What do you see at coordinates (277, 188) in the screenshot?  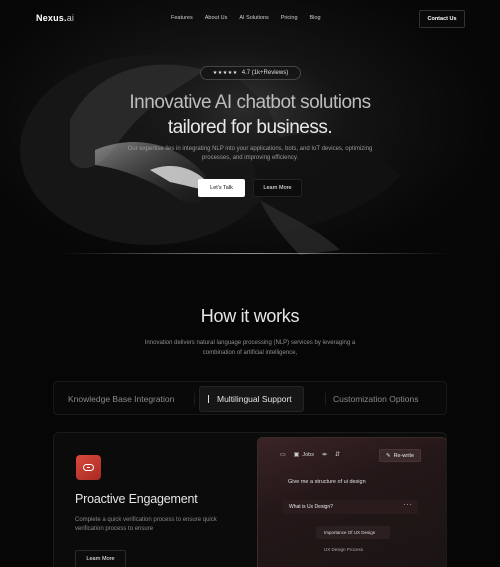 I see `hero-learn-more-button: Learn More` at bounding box center [277, 188].